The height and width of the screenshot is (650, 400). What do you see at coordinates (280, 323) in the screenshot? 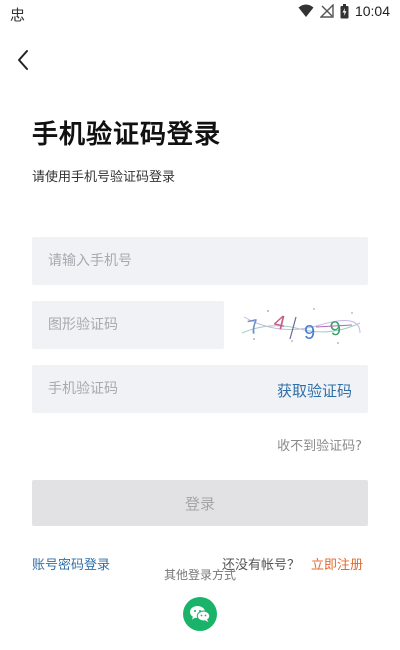
I see `captcha-char-2: 4` at bounding box center [280, 323].